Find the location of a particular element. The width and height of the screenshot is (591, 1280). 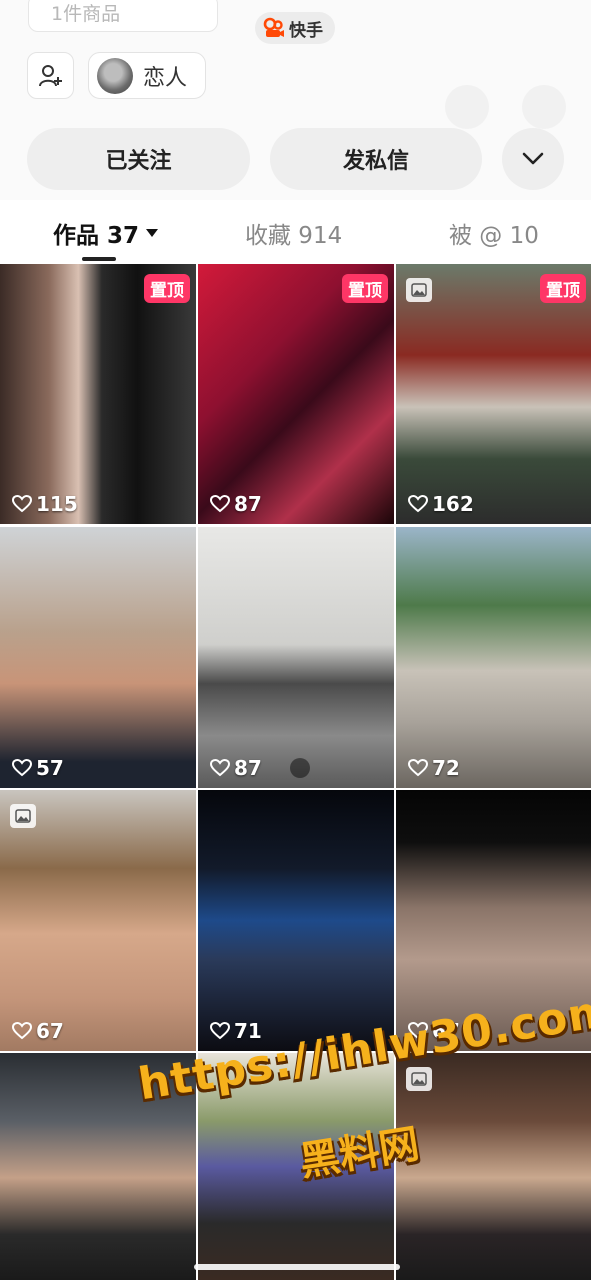

kuaishou-mark-icon is located at coordinates (273, 27).